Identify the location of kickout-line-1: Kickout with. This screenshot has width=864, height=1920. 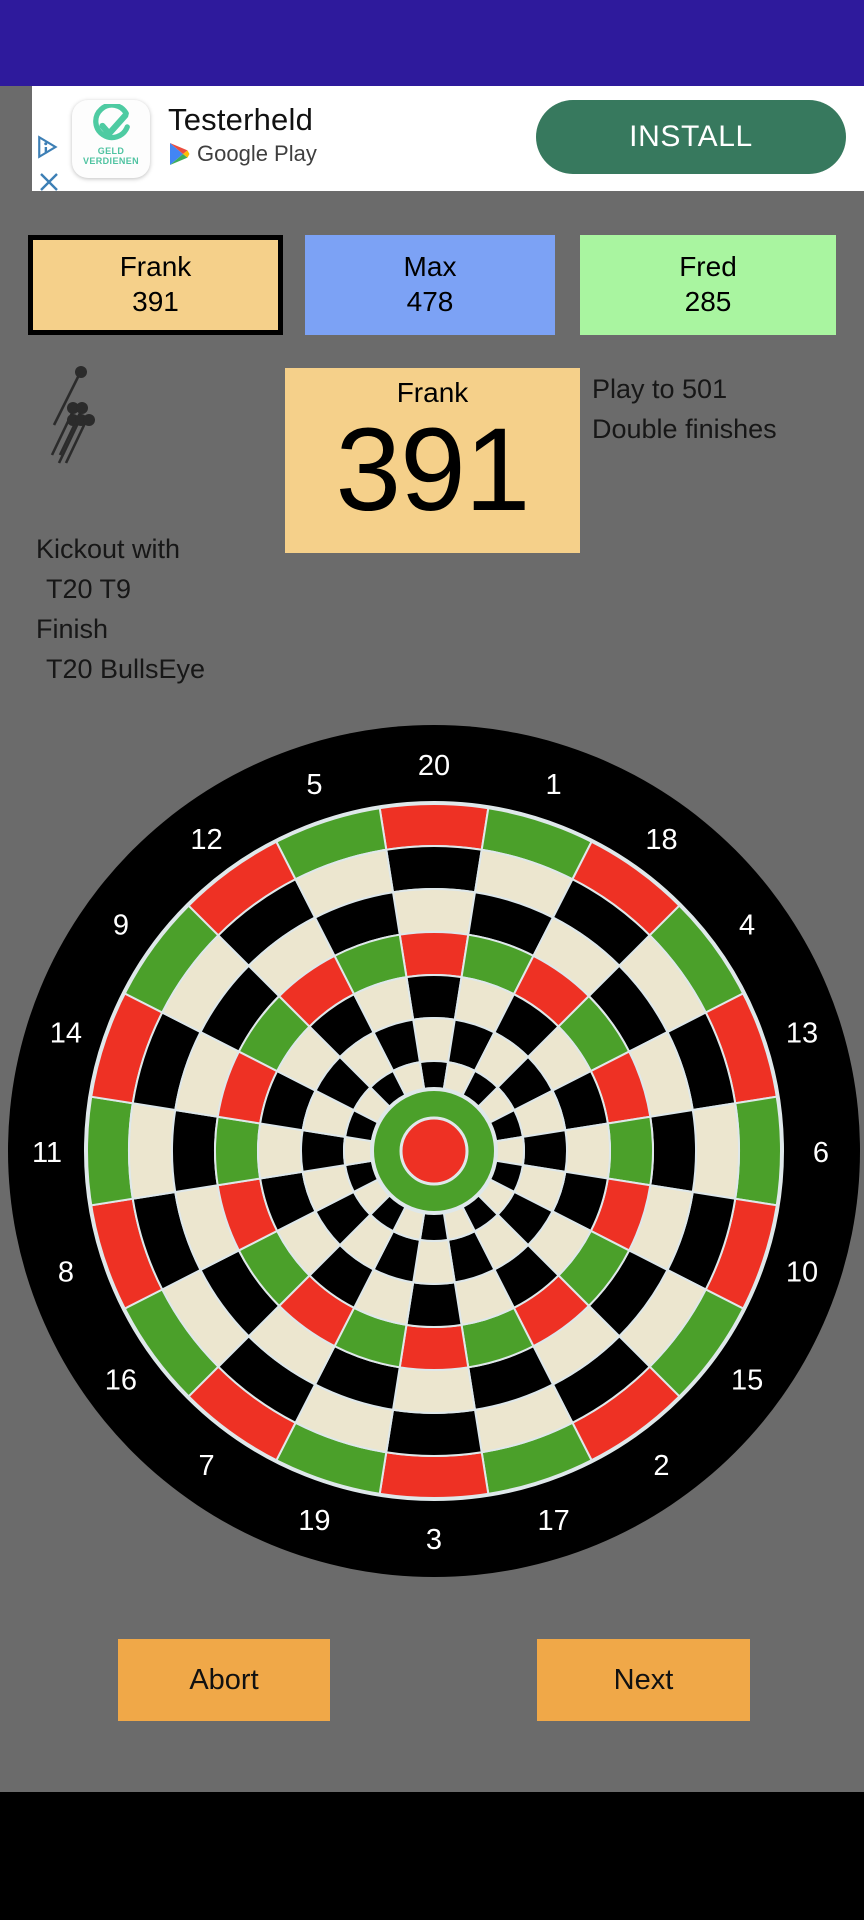
(108, 549).